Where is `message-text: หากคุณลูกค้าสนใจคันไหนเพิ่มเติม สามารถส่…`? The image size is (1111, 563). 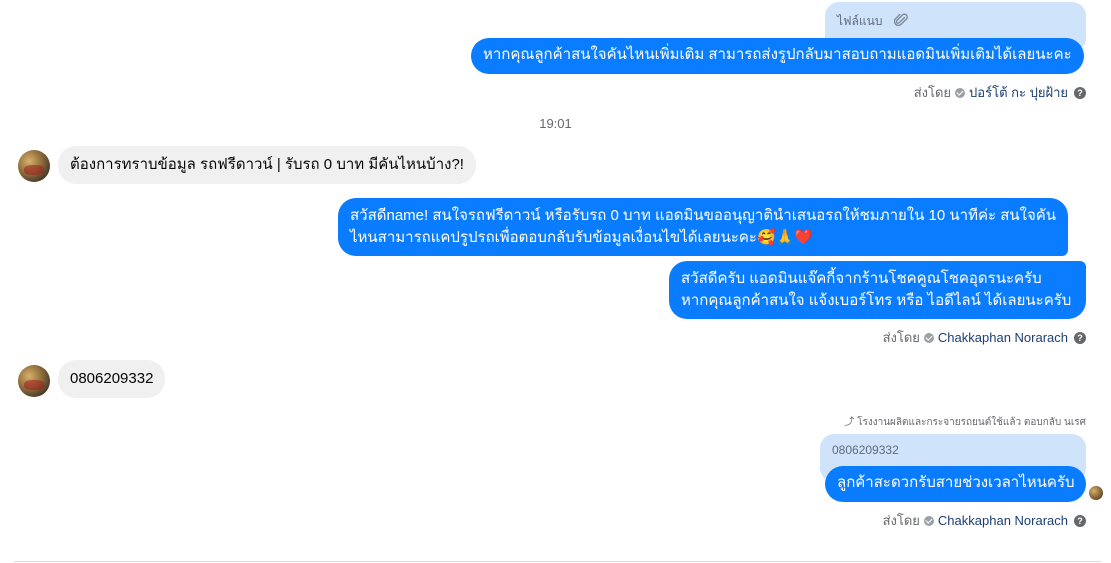
message-text: หากคุณลูกค้าสนใจคันไหนเพิ่มเติม สามารถส่… is located at coordinates (777, 54).